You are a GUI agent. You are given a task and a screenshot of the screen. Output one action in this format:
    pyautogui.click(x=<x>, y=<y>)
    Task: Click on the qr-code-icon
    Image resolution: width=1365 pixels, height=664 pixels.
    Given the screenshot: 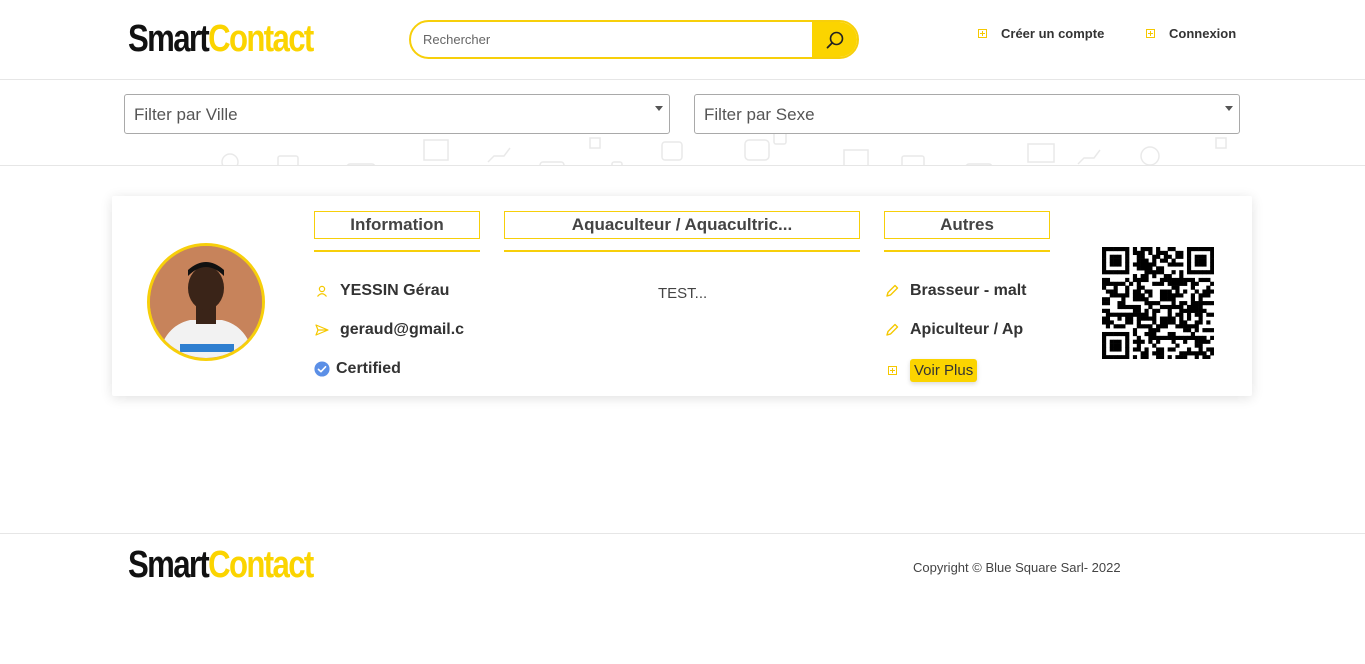 What is the action you would take?
    pyautogui.click(x=1158, y=303)
    